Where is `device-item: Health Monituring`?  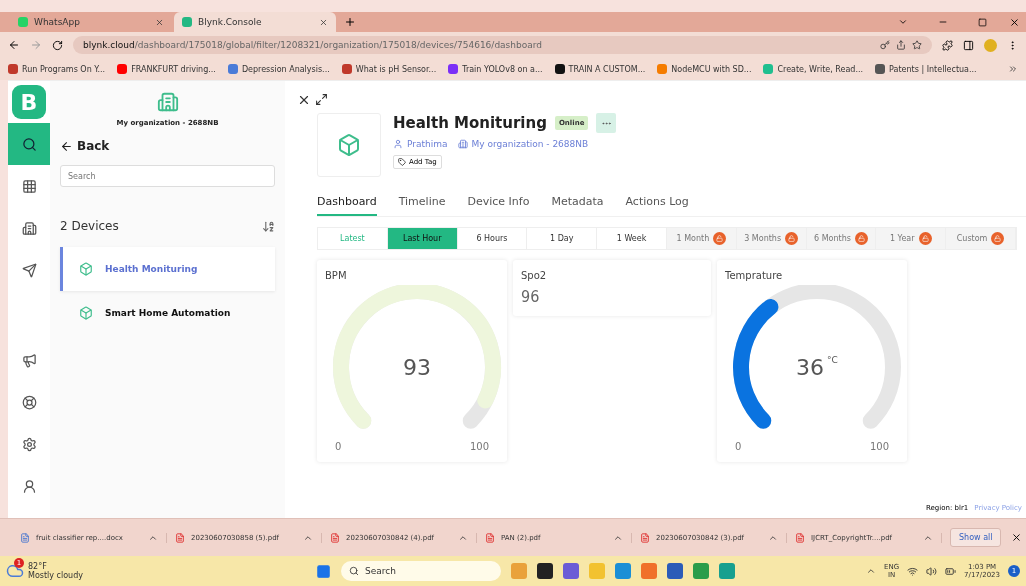
device-item: Health Monituring is located at coordinates (167, 269).